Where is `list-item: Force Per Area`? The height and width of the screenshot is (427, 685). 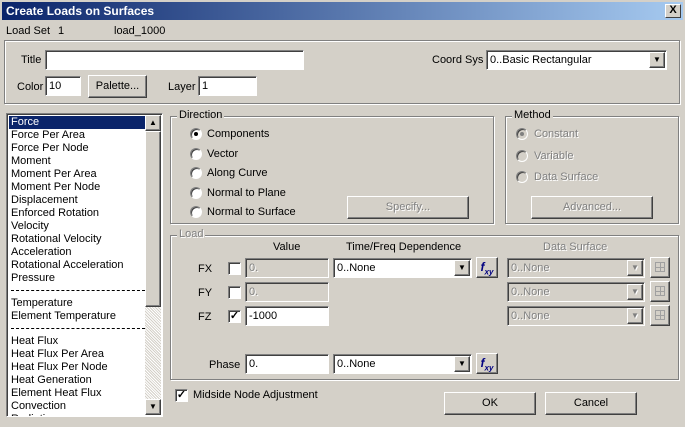 list-item: Force Per Area is located at coordinates (78, 135).